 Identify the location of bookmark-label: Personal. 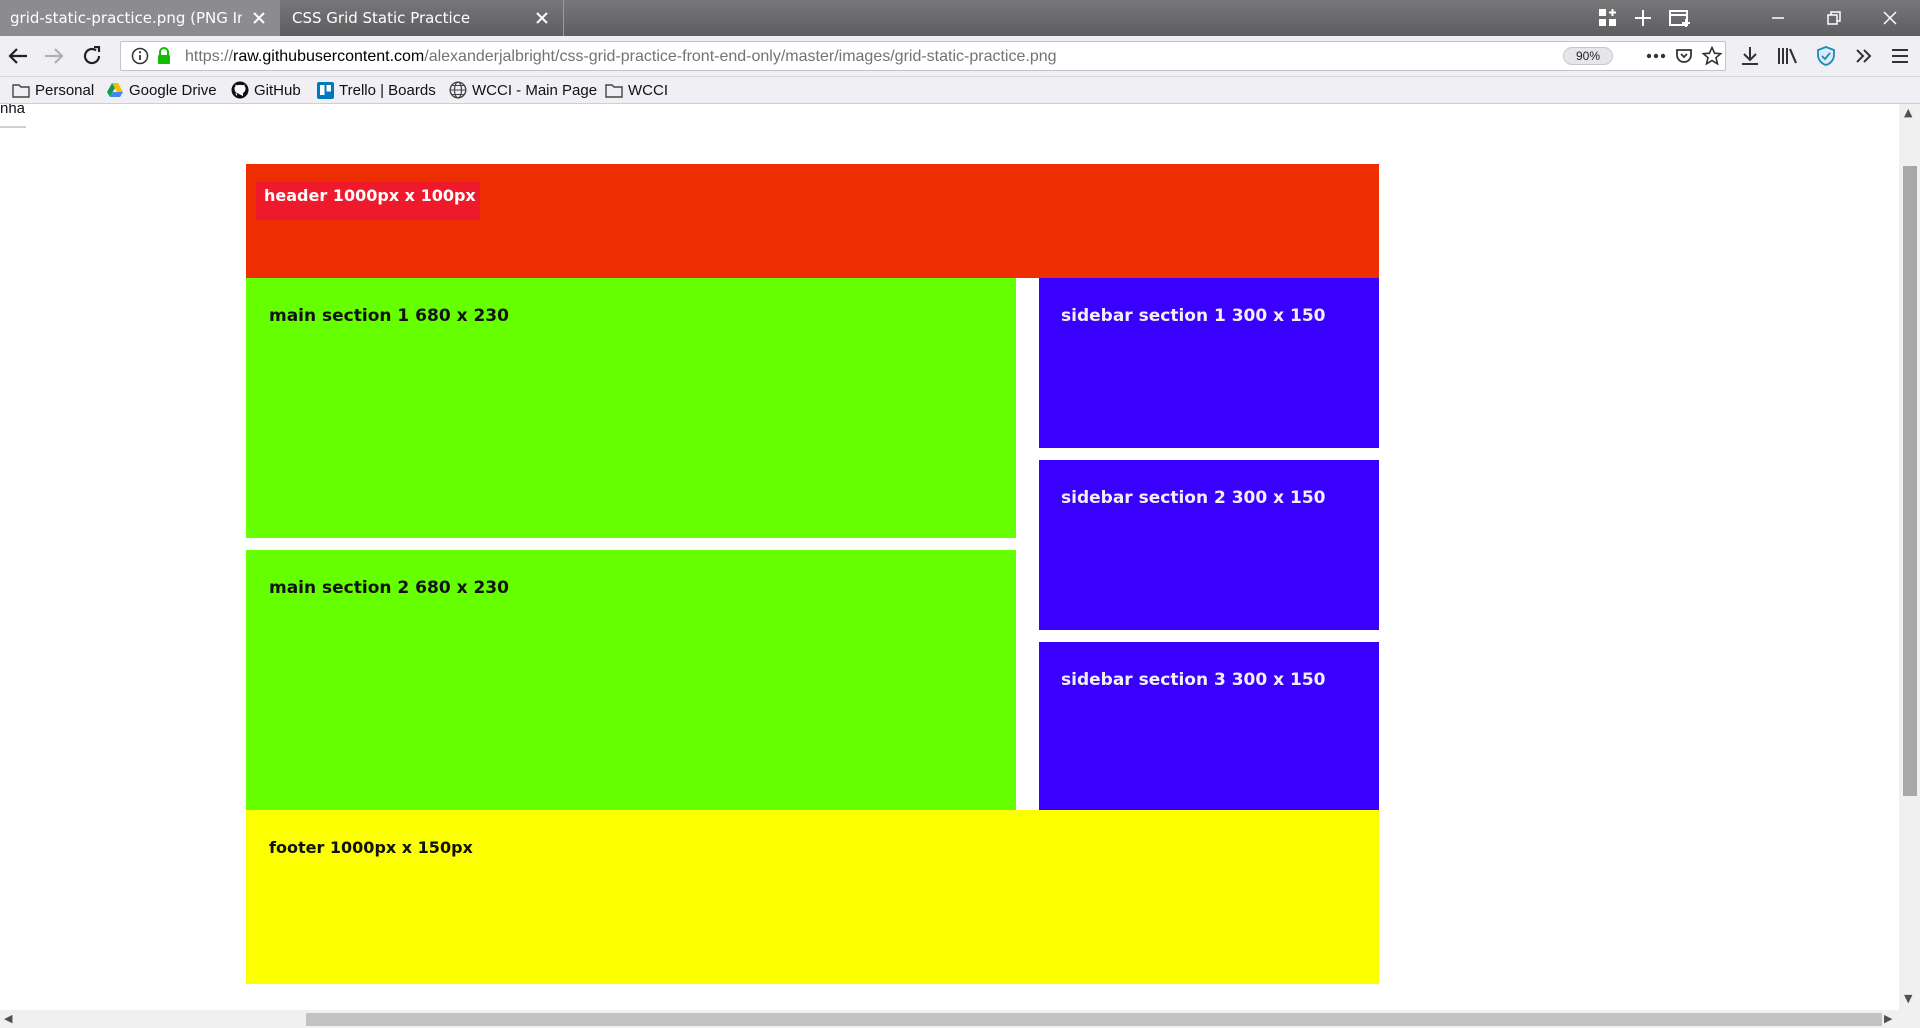
(65, 90).